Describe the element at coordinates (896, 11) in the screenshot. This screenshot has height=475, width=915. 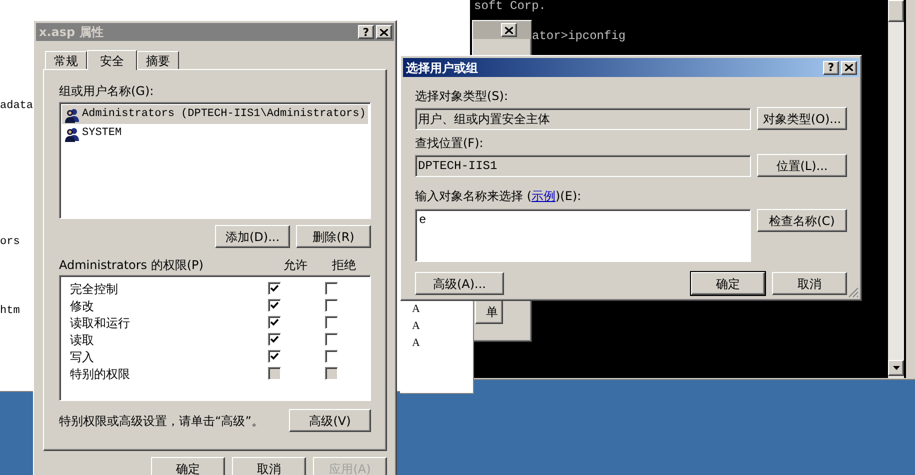
I see `scroll-thumb` at that location.